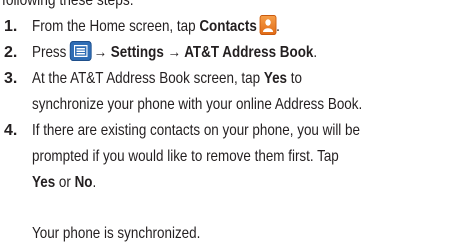  Describe the element at coordinates (83, 182) in the screenshot. I see `no-label: No` at that location.